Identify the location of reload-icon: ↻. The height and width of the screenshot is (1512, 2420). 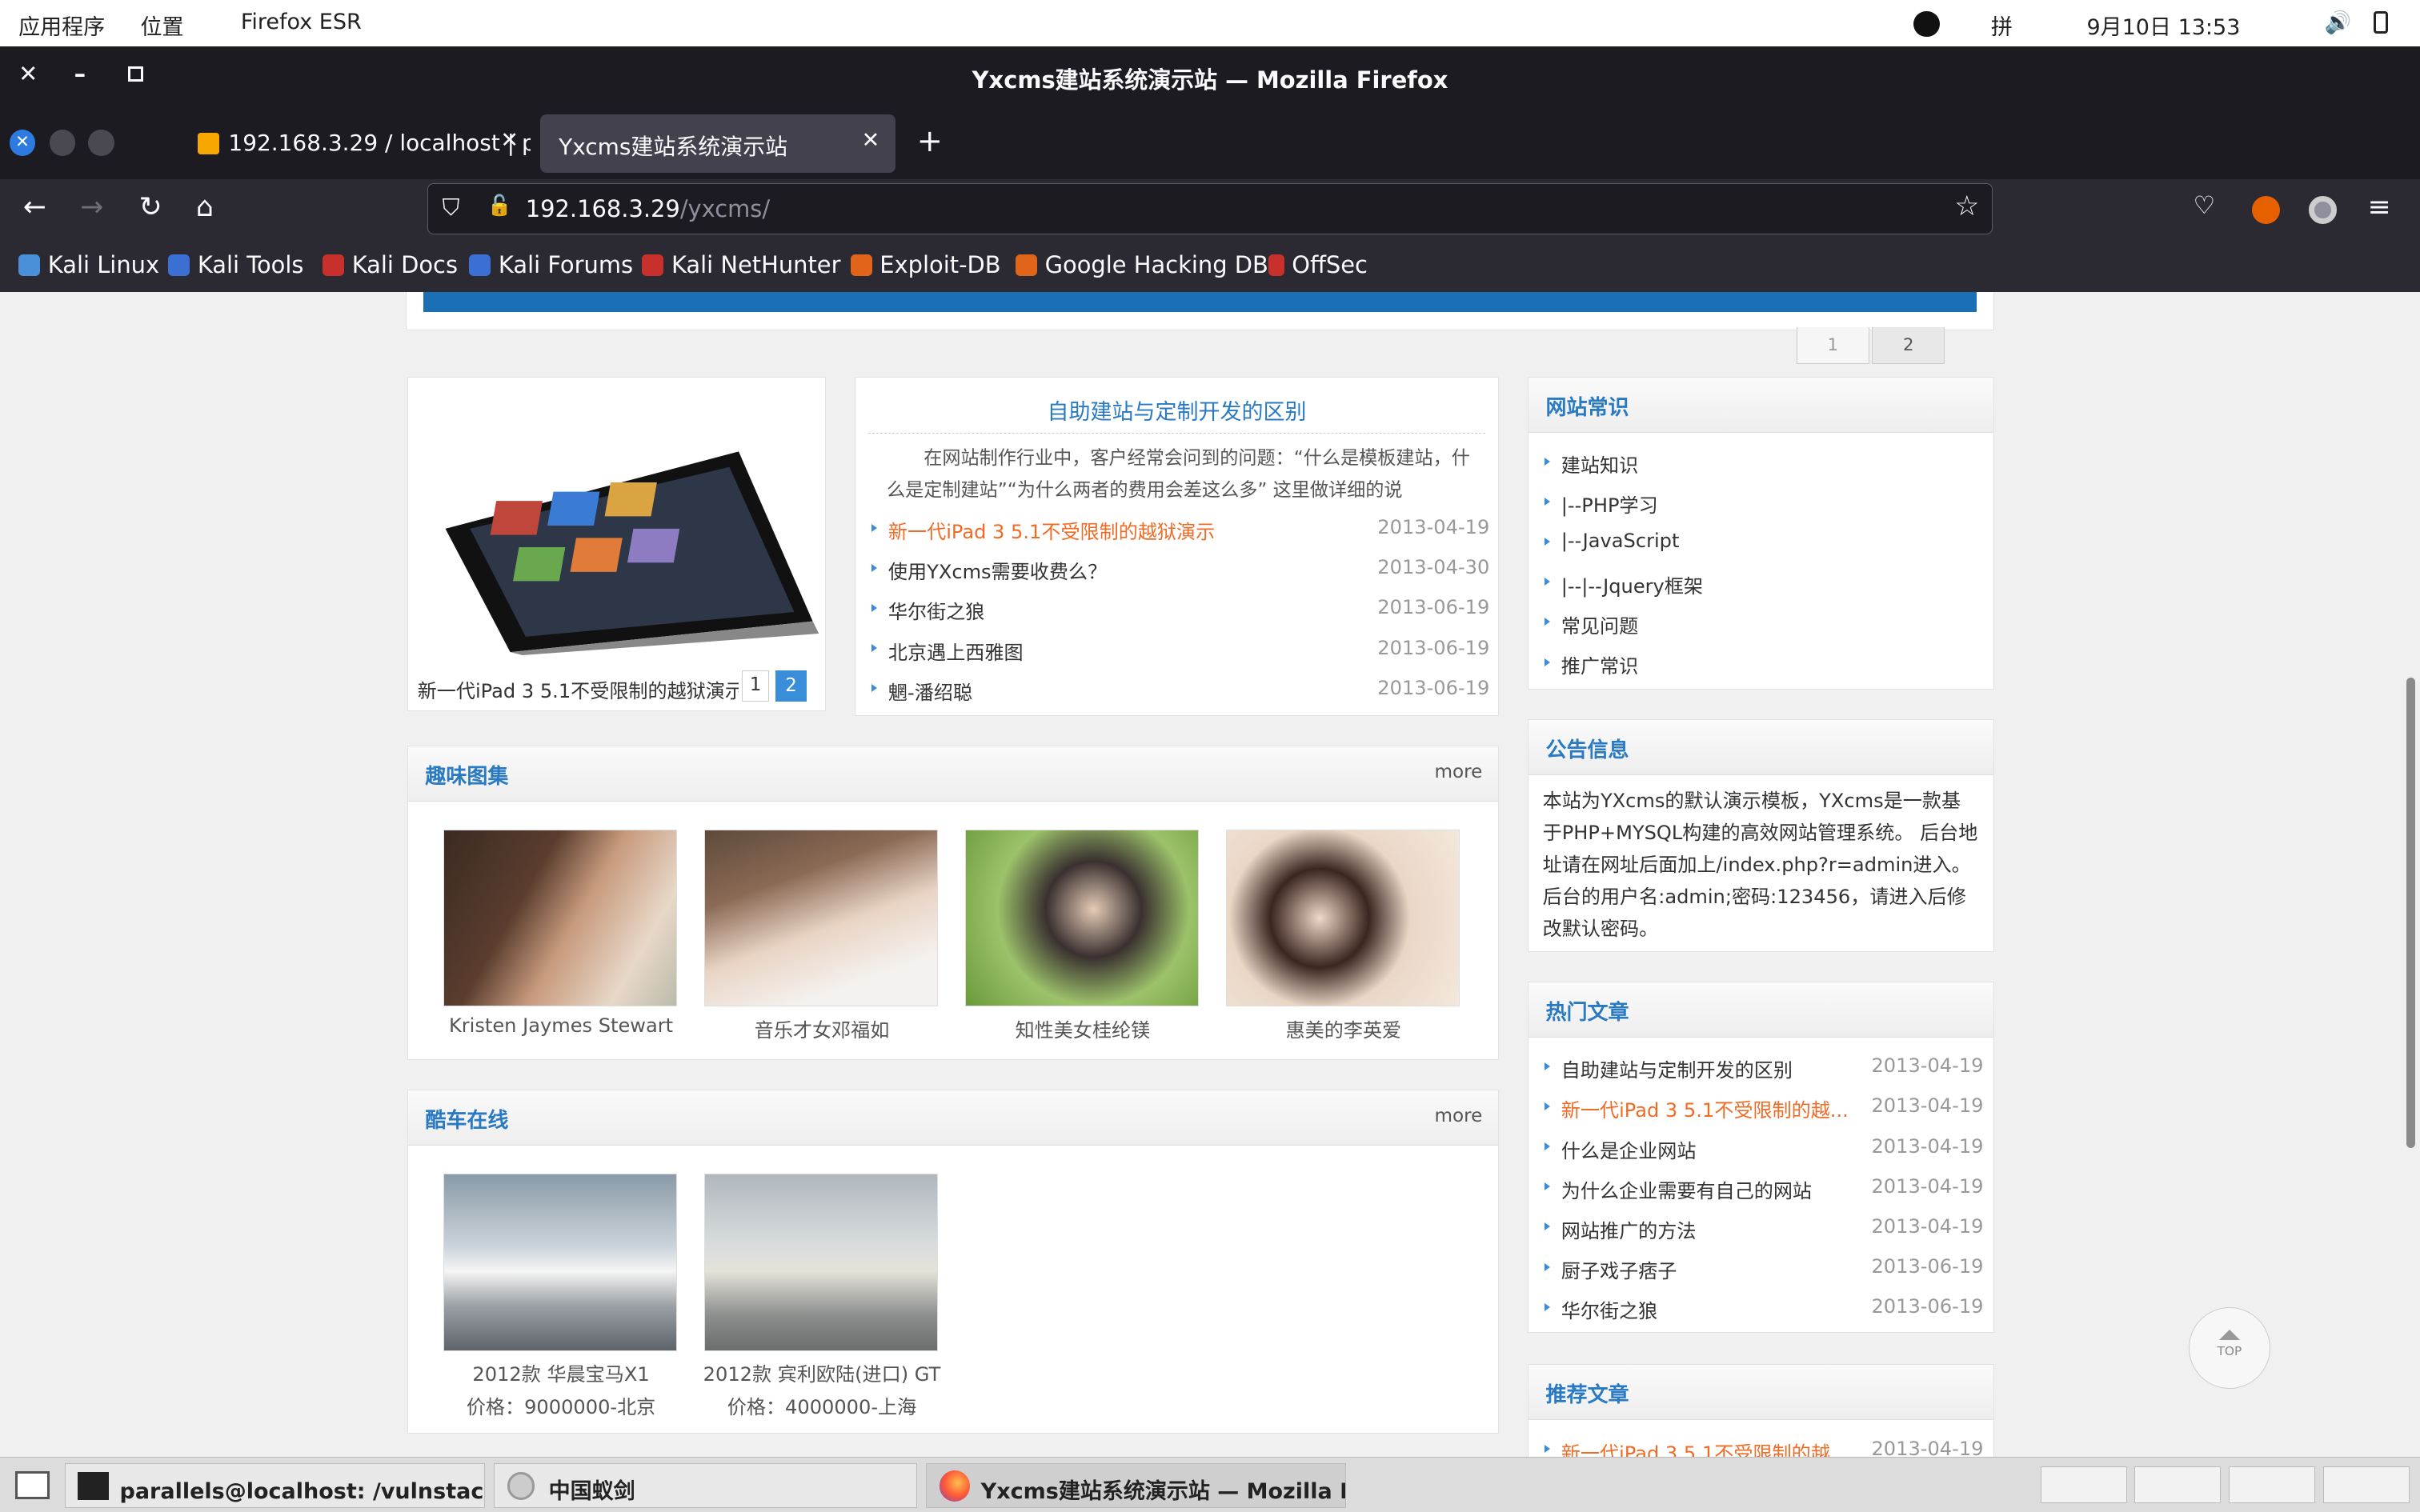
(150, 207).